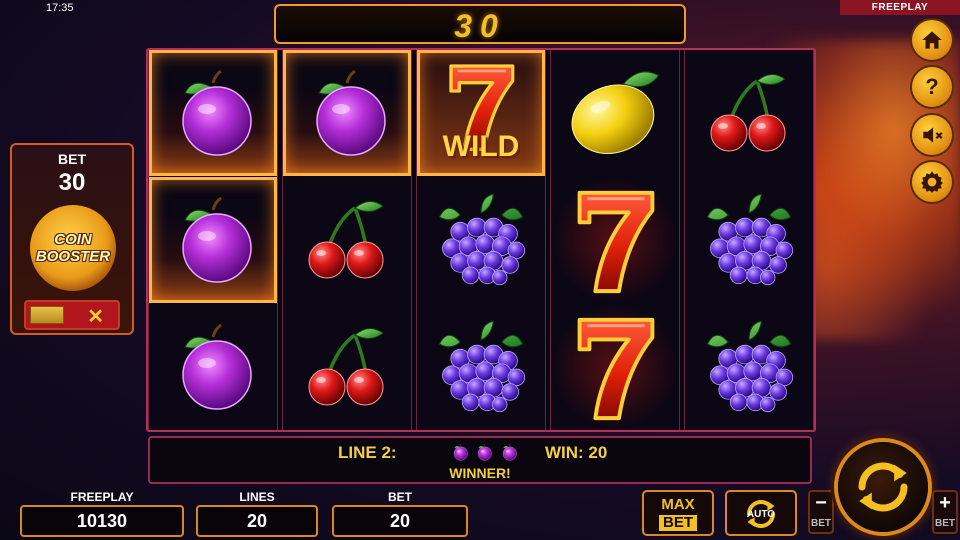 This screenshot has width=960, height=540. I want to click on home-icon, so click(932, 40).